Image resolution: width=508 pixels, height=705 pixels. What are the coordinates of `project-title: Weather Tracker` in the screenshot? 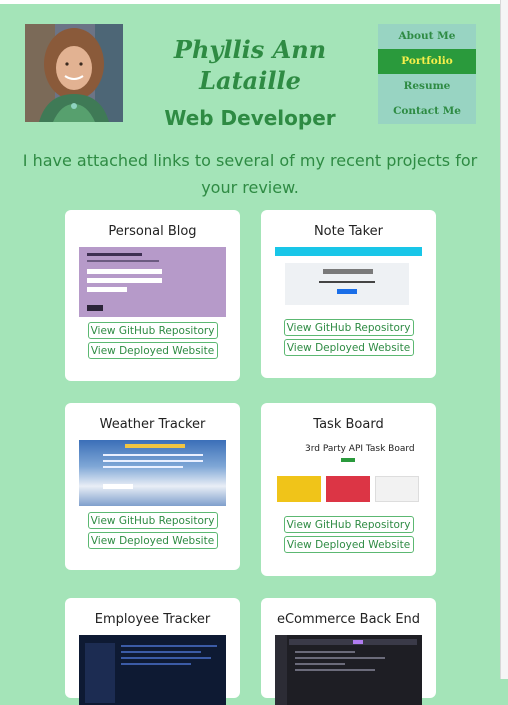 It's located at (152, 424).